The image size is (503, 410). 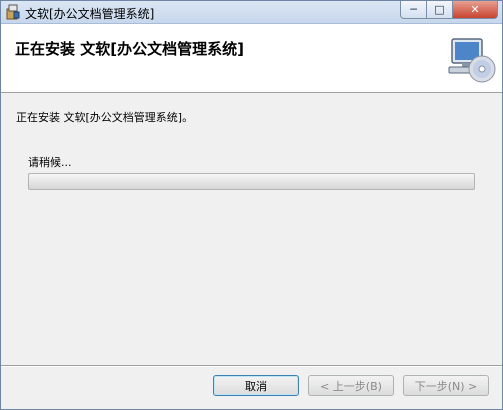 I want to click on next-button: 下一步(N) >, so click(x=446, y=385).